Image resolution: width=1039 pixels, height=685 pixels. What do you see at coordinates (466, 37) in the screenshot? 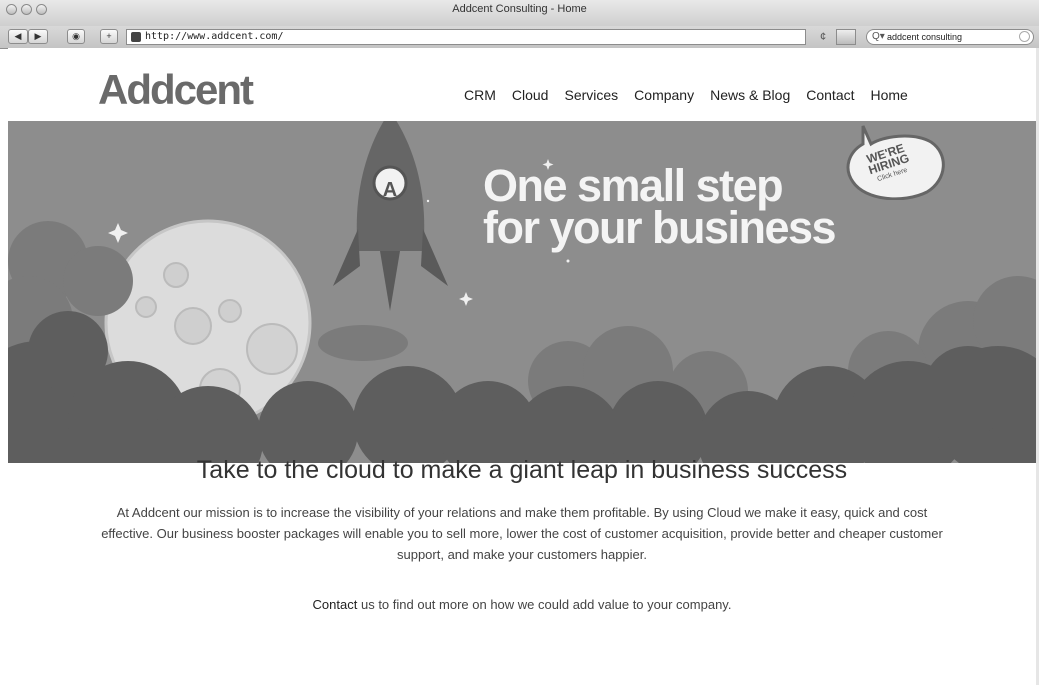
I see `address-bar: http://www.addcent.com/` at bounding box center [466, 37].